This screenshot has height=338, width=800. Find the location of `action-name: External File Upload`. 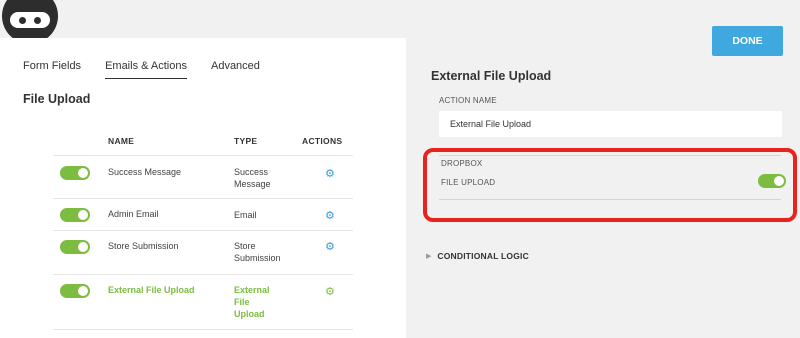

action-name: External File Upload is located at coordinates (151, 290).